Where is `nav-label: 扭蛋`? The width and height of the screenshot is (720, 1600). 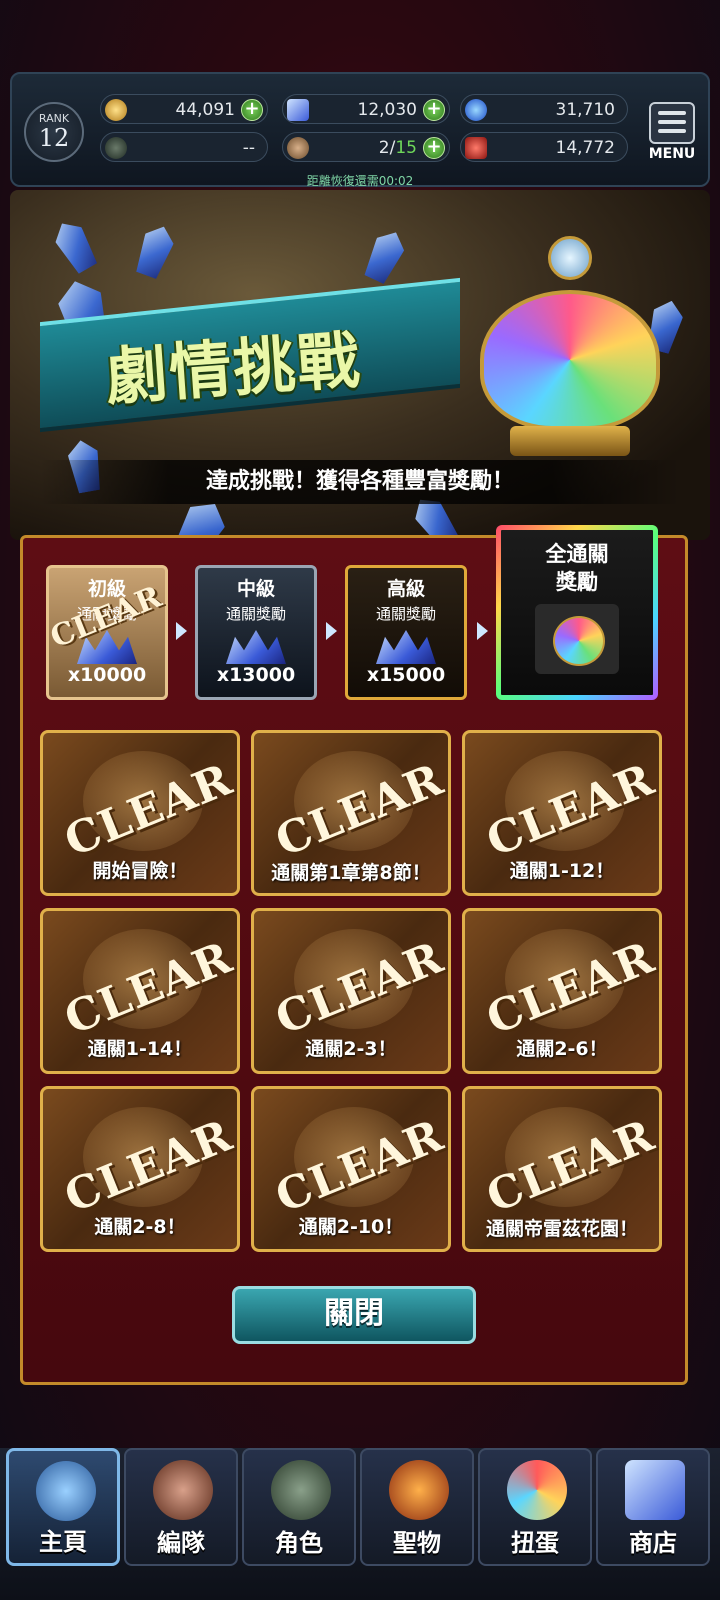
nav-label: 扭蛋 is located at coordinates (535, 1543).